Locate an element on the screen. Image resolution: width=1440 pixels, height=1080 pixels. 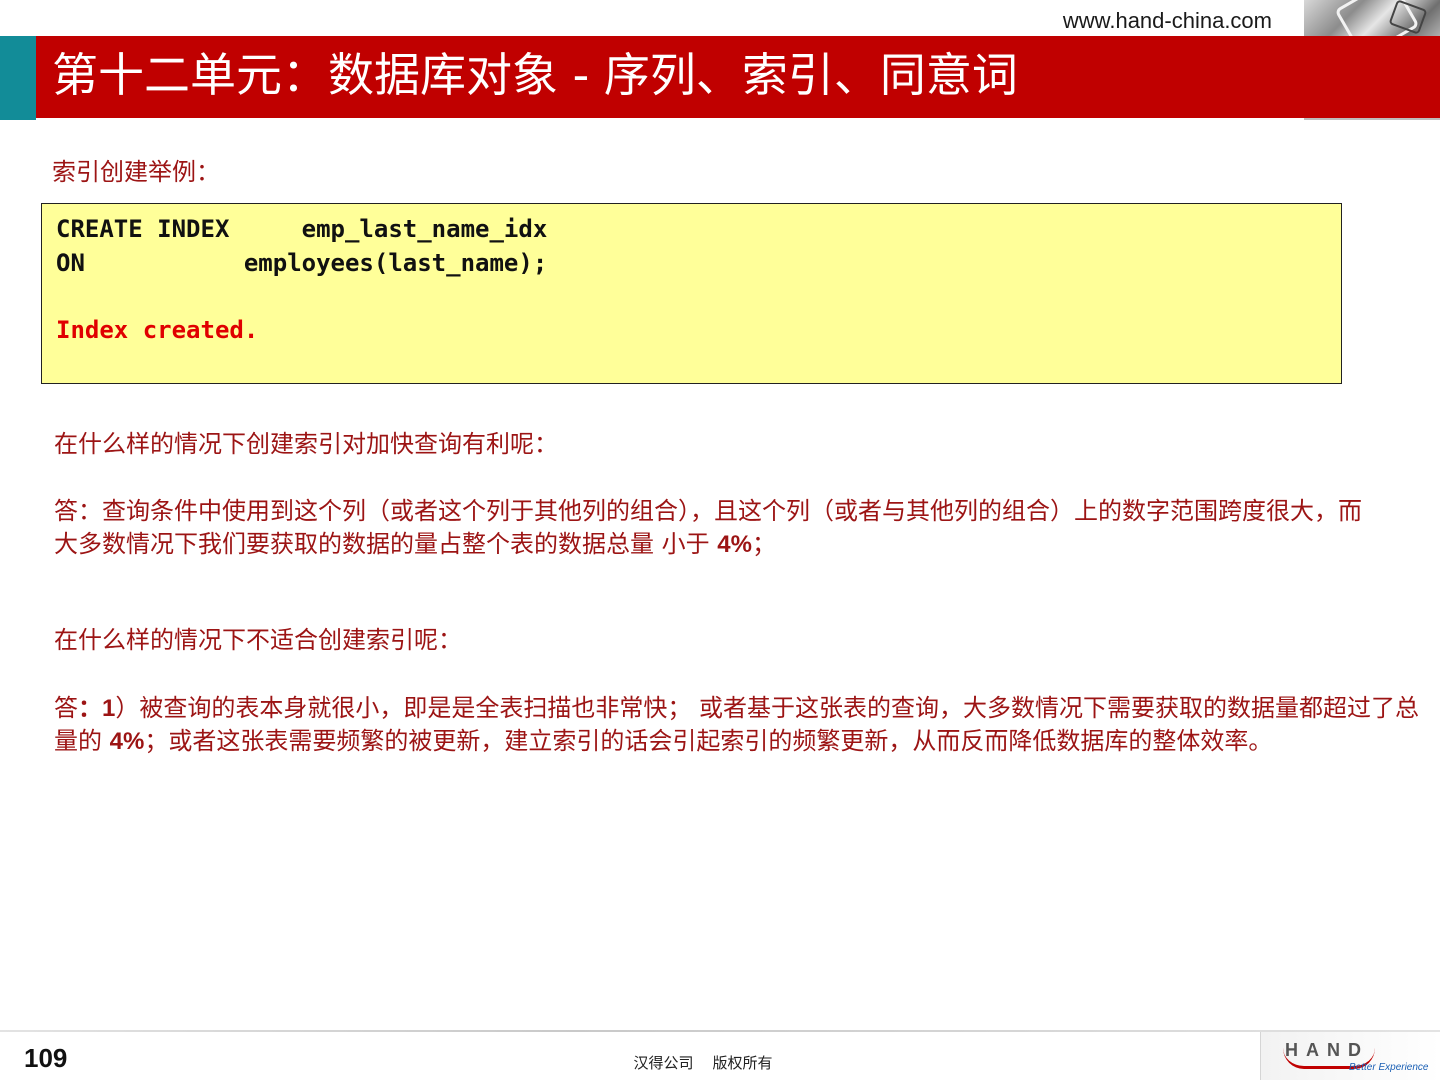
hand-logo: HAND Better Experience is located at coordinates (1350, 1056).